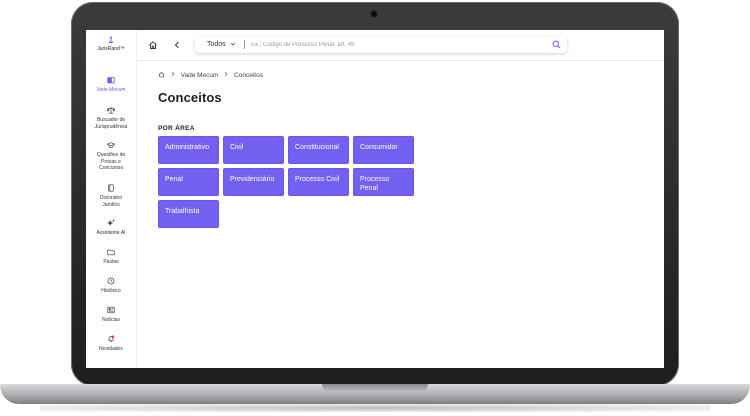  I want to click on history-icon, so click(111, 281).